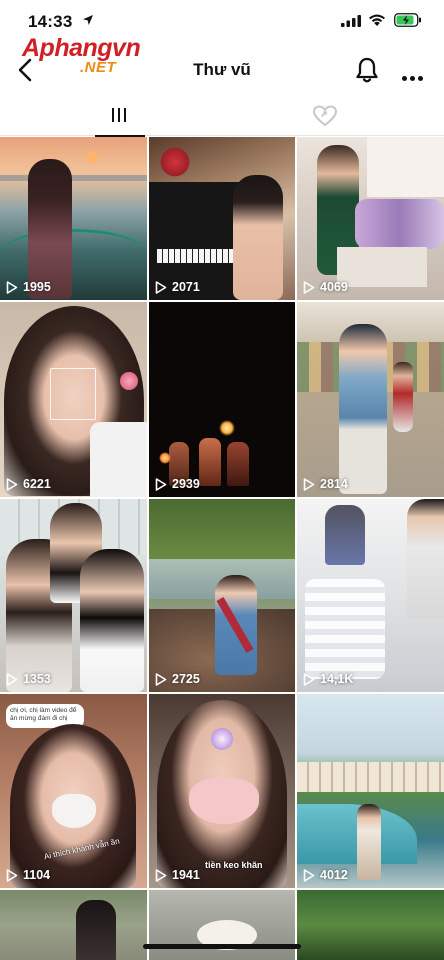 Image resolution: width=444 pixels, height=960 pixels. I want to click on video-tile: 1353, so click(73, 595).